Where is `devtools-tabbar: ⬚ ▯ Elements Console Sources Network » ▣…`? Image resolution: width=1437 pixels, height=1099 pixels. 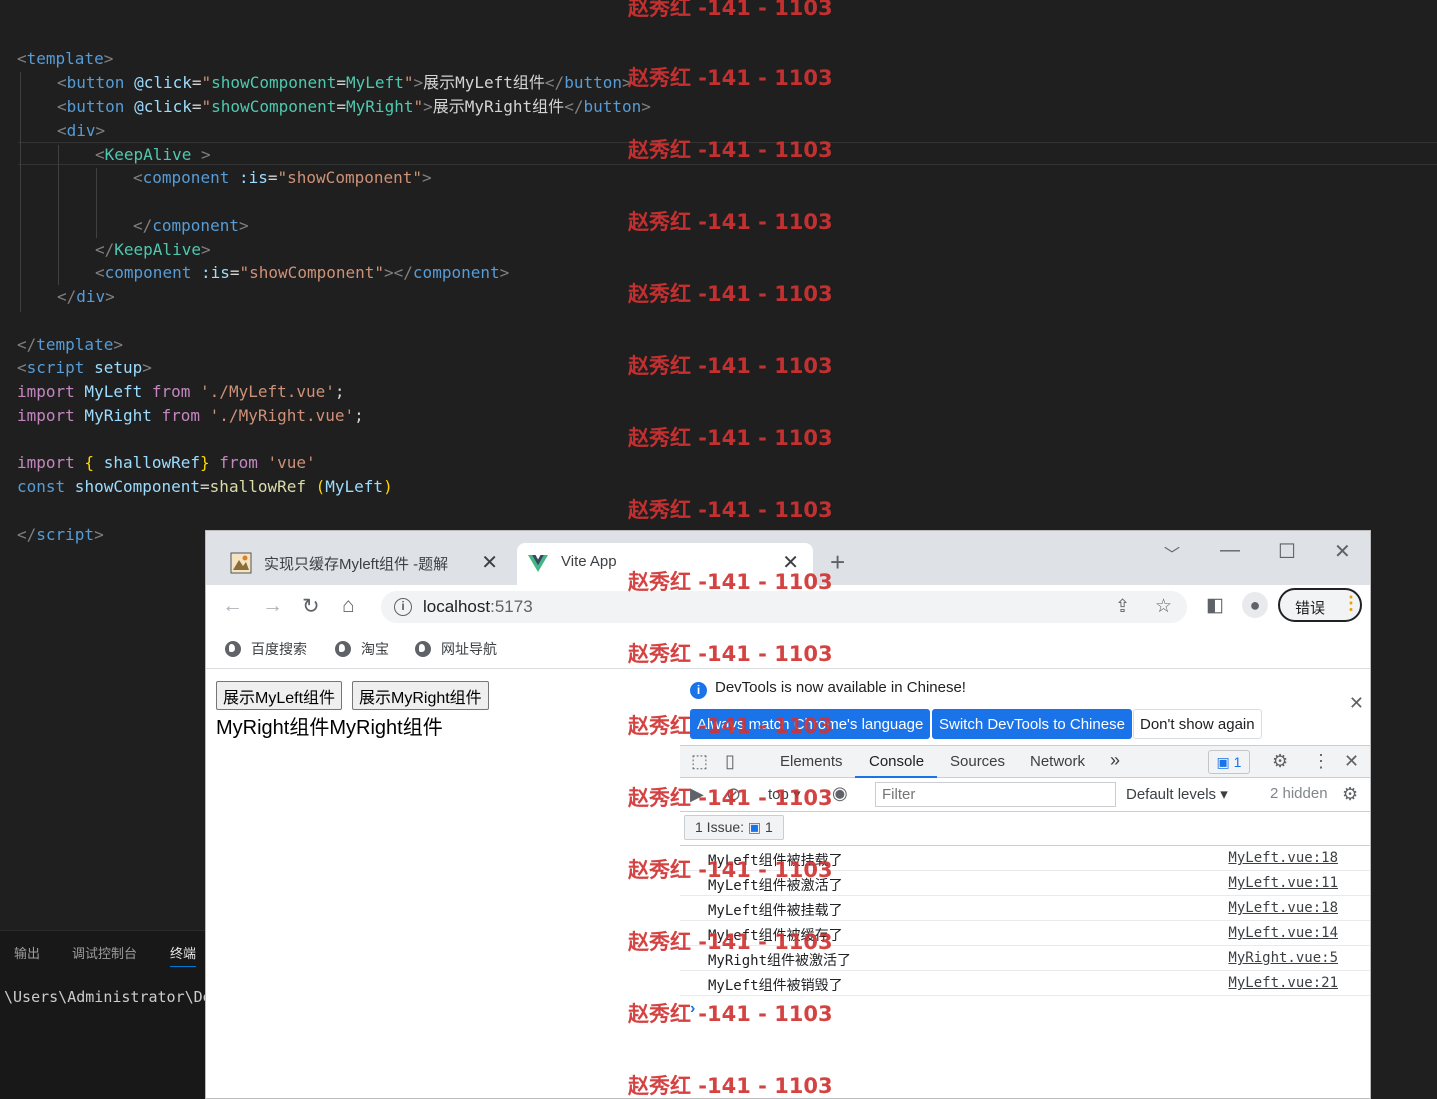 devtools-tabbar: ⬚ ▯ Elements Console Sources Network » ▣… is located at coordinates (1025, 761).